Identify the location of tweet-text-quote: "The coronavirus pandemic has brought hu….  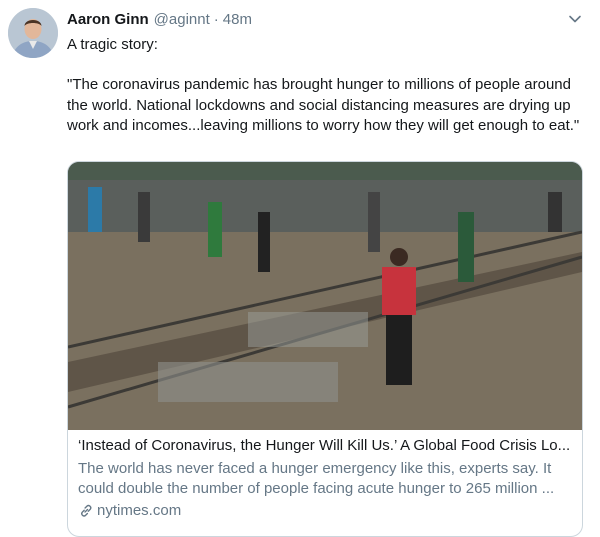
(323, 105).